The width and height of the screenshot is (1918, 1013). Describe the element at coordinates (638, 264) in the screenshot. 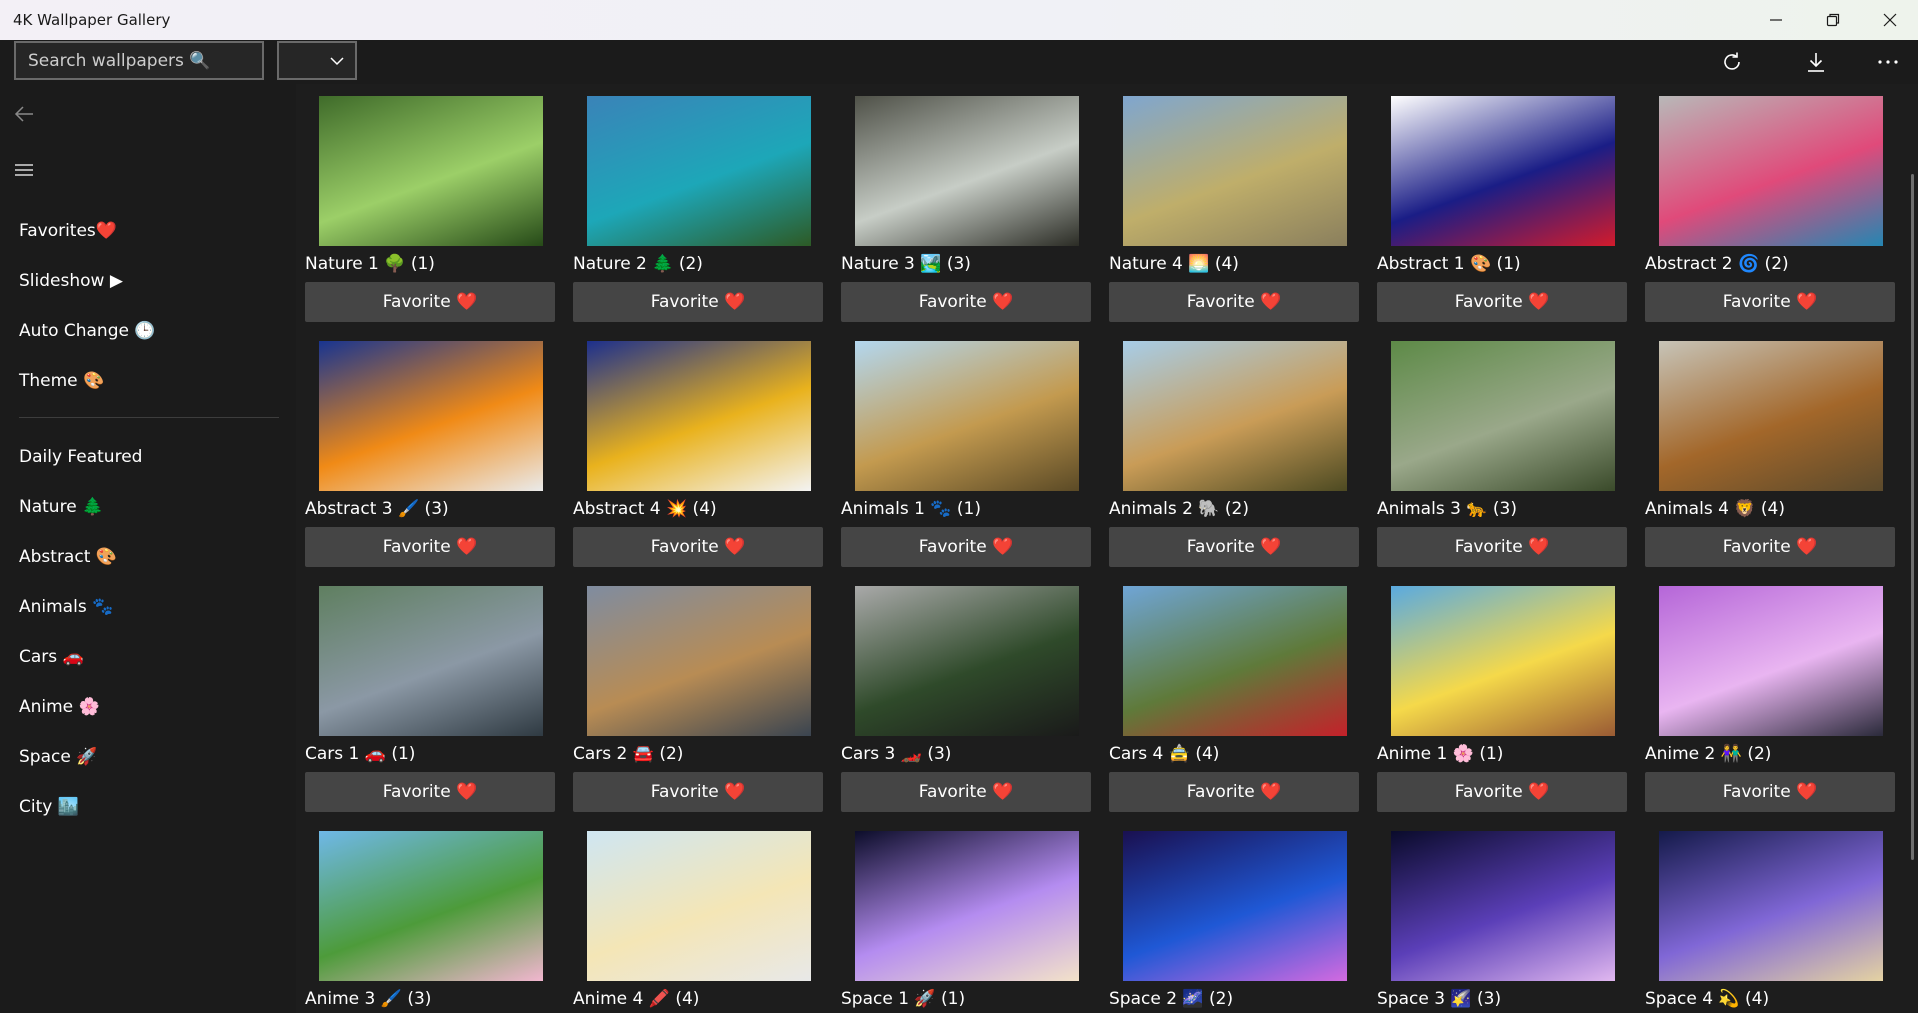

I see `wallpaper-caption: Nature 2 🌲 (2)` at that location.